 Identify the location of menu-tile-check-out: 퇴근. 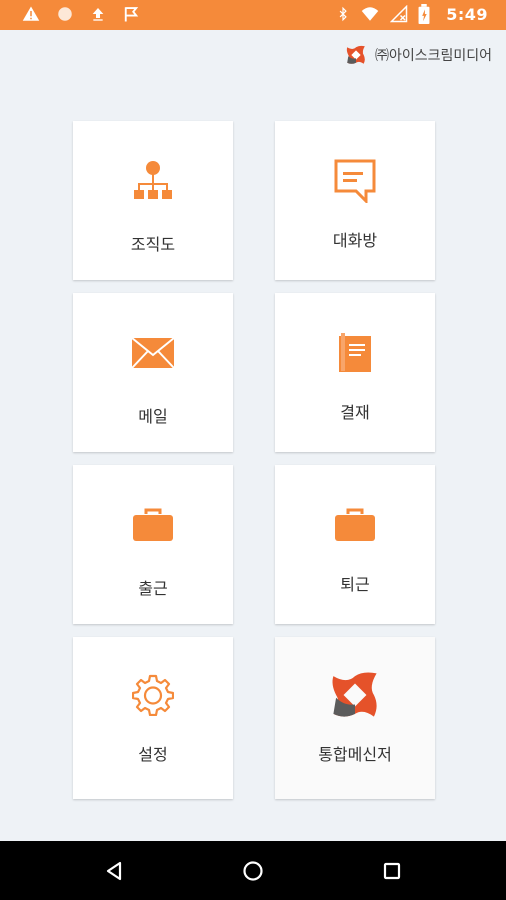
(355, 544).